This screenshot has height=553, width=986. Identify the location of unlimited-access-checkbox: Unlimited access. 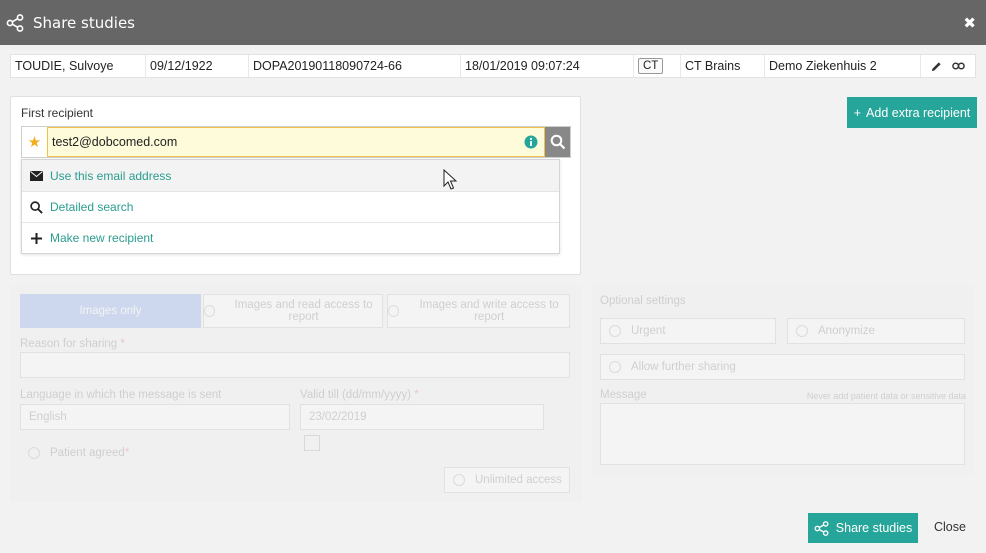
(507, 480).